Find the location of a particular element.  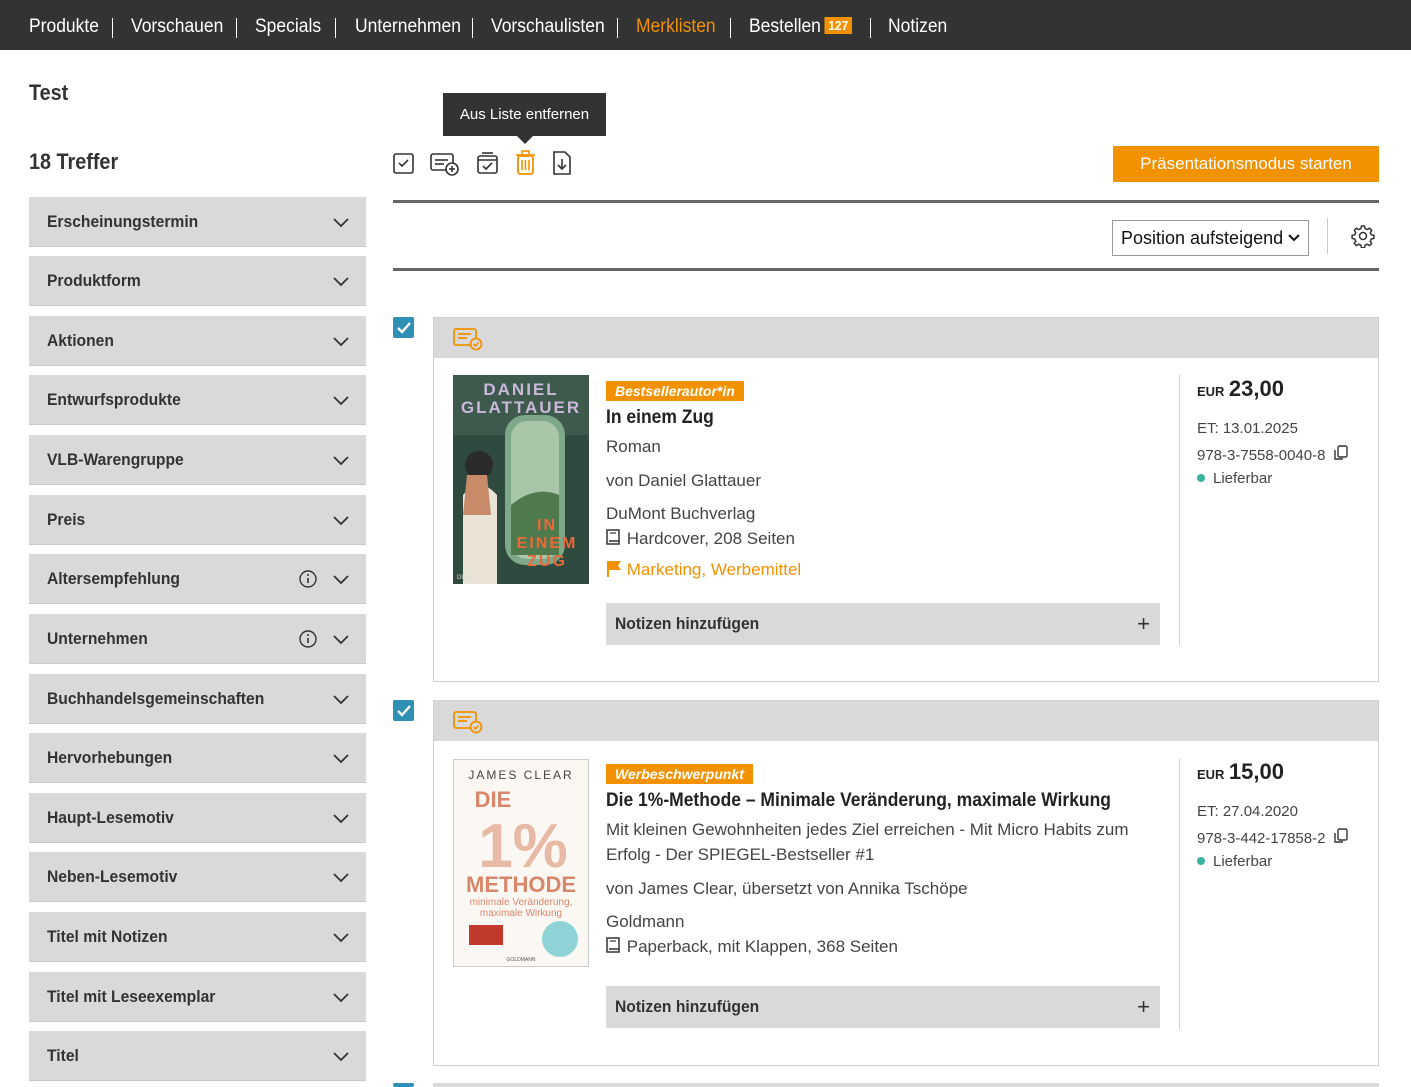

availability: Lieferbar is located at coordinates (1234, 861).